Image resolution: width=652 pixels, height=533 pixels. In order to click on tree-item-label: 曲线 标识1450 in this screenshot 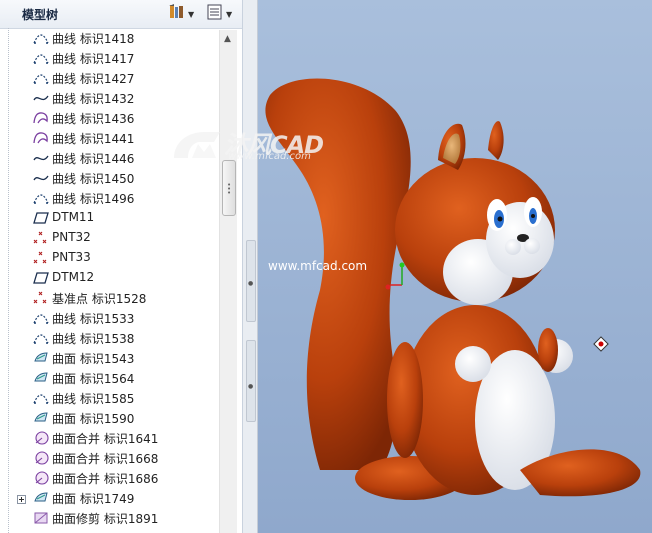, I will do `click(93, 179)`.